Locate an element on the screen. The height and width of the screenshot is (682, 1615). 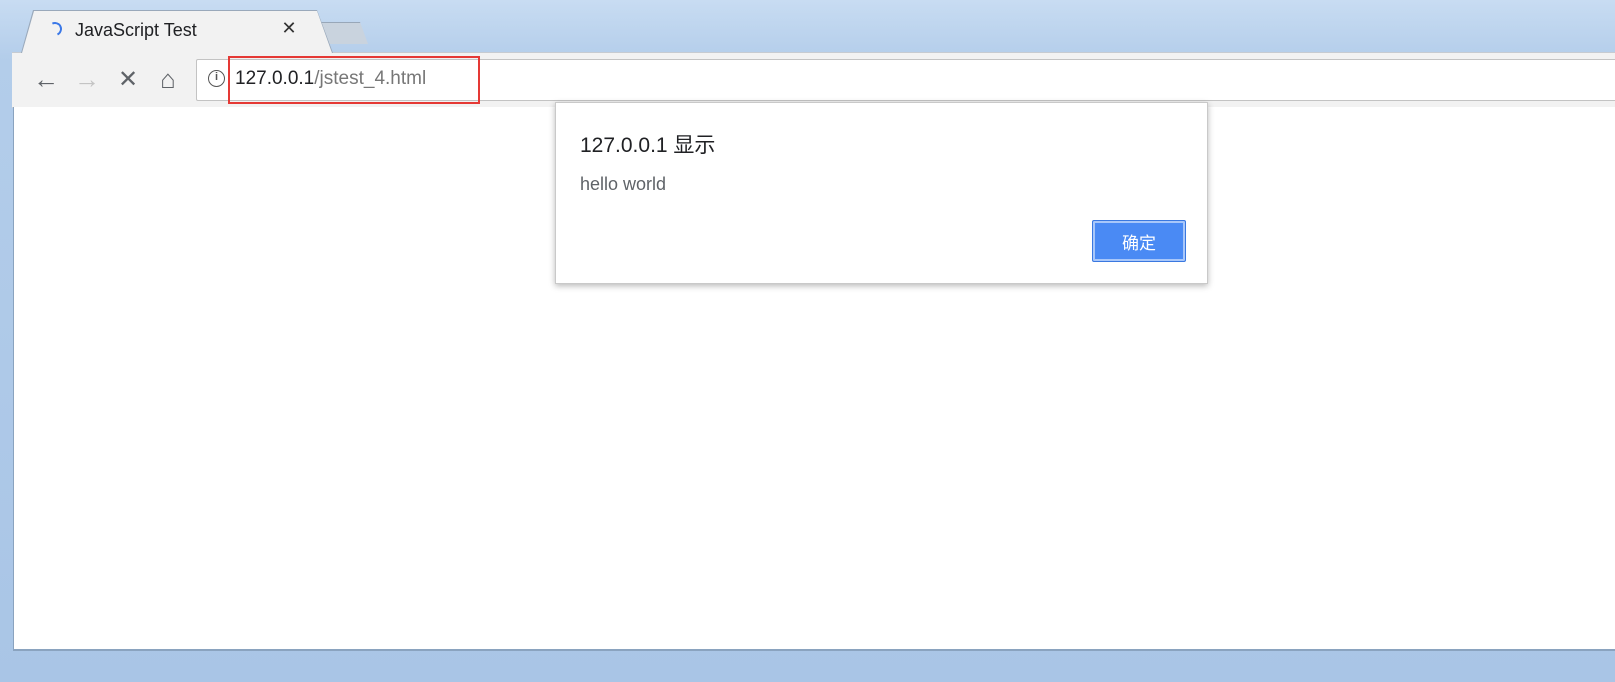
alert-dialog: 127.0.0.1 显示 hello world 确定 is located at coordinates (881, 193).